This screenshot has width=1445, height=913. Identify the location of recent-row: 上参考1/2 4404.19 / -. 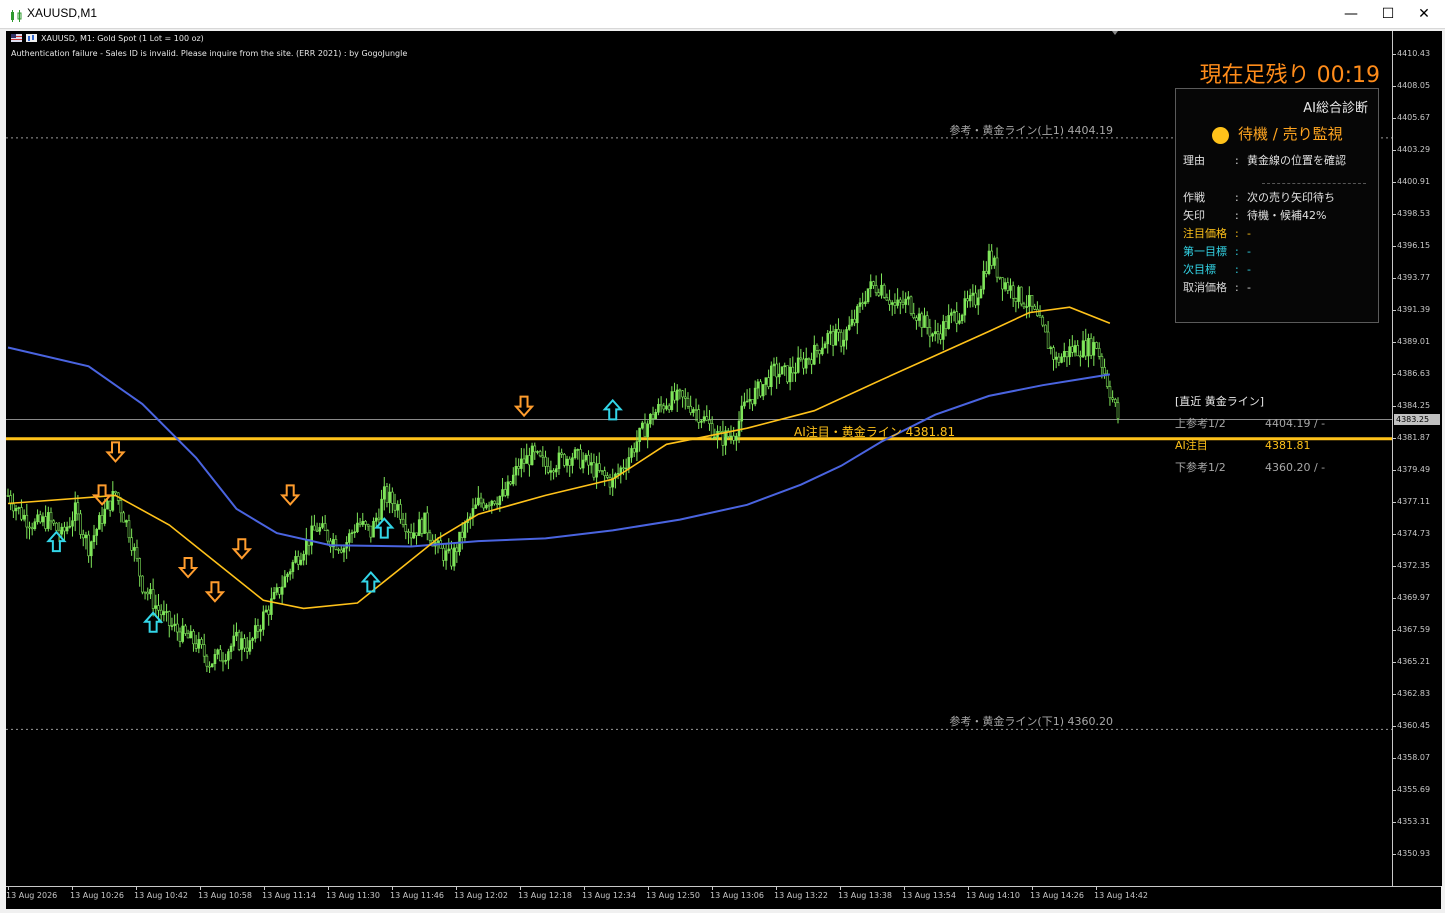
(1250, 423).